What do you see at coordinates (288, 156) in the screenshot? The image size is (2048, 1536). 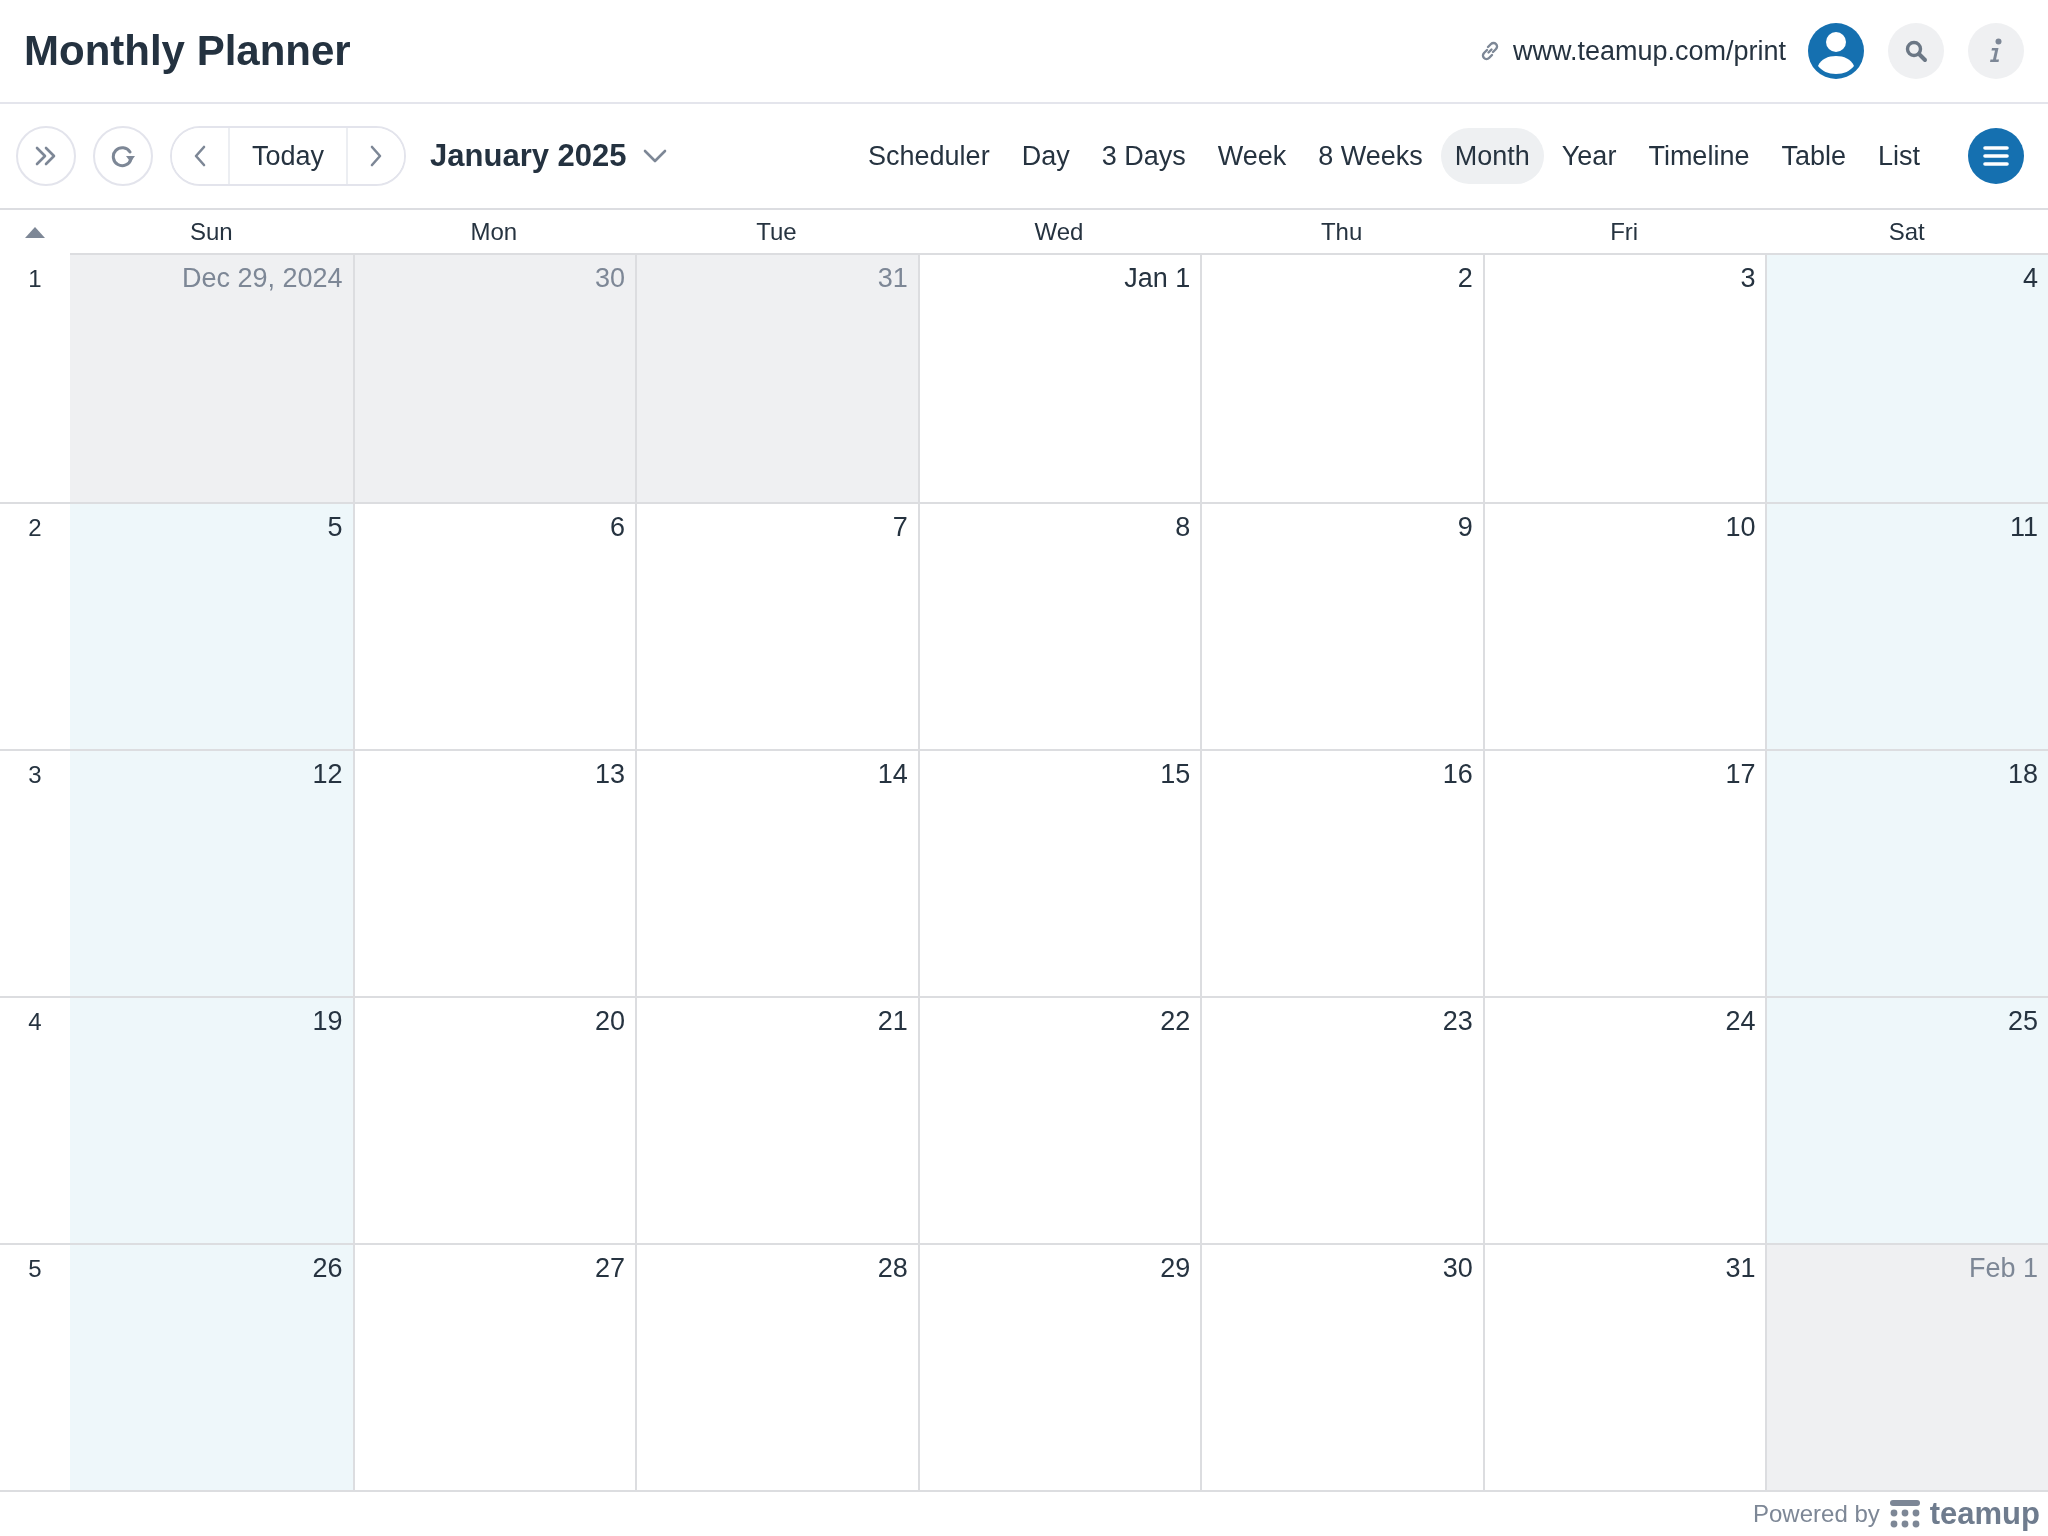 I see `today-button: Today` at bounding box center [288, 156].